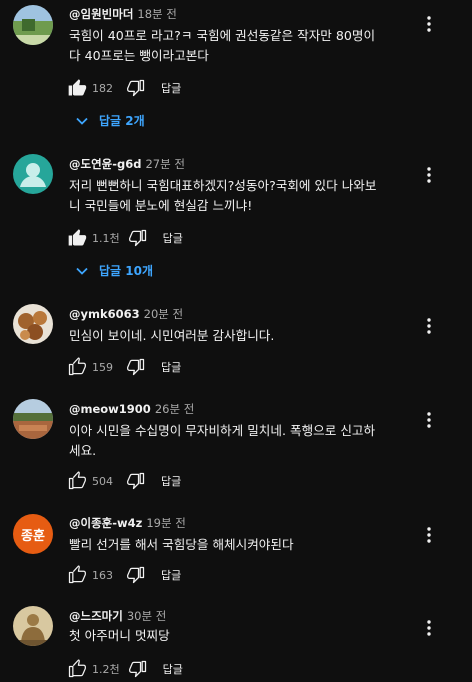 This screenshot has width=472, height=682. I want to click on comment-actions: 1.2천 답글, so click(125, 669).